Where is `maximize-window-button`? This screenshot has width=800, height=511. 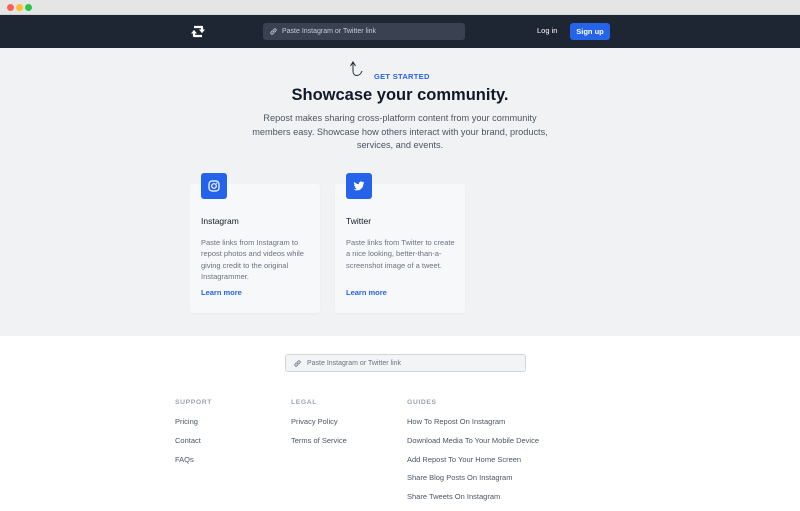 maximize-window-button is located at coordinates (28, 7).